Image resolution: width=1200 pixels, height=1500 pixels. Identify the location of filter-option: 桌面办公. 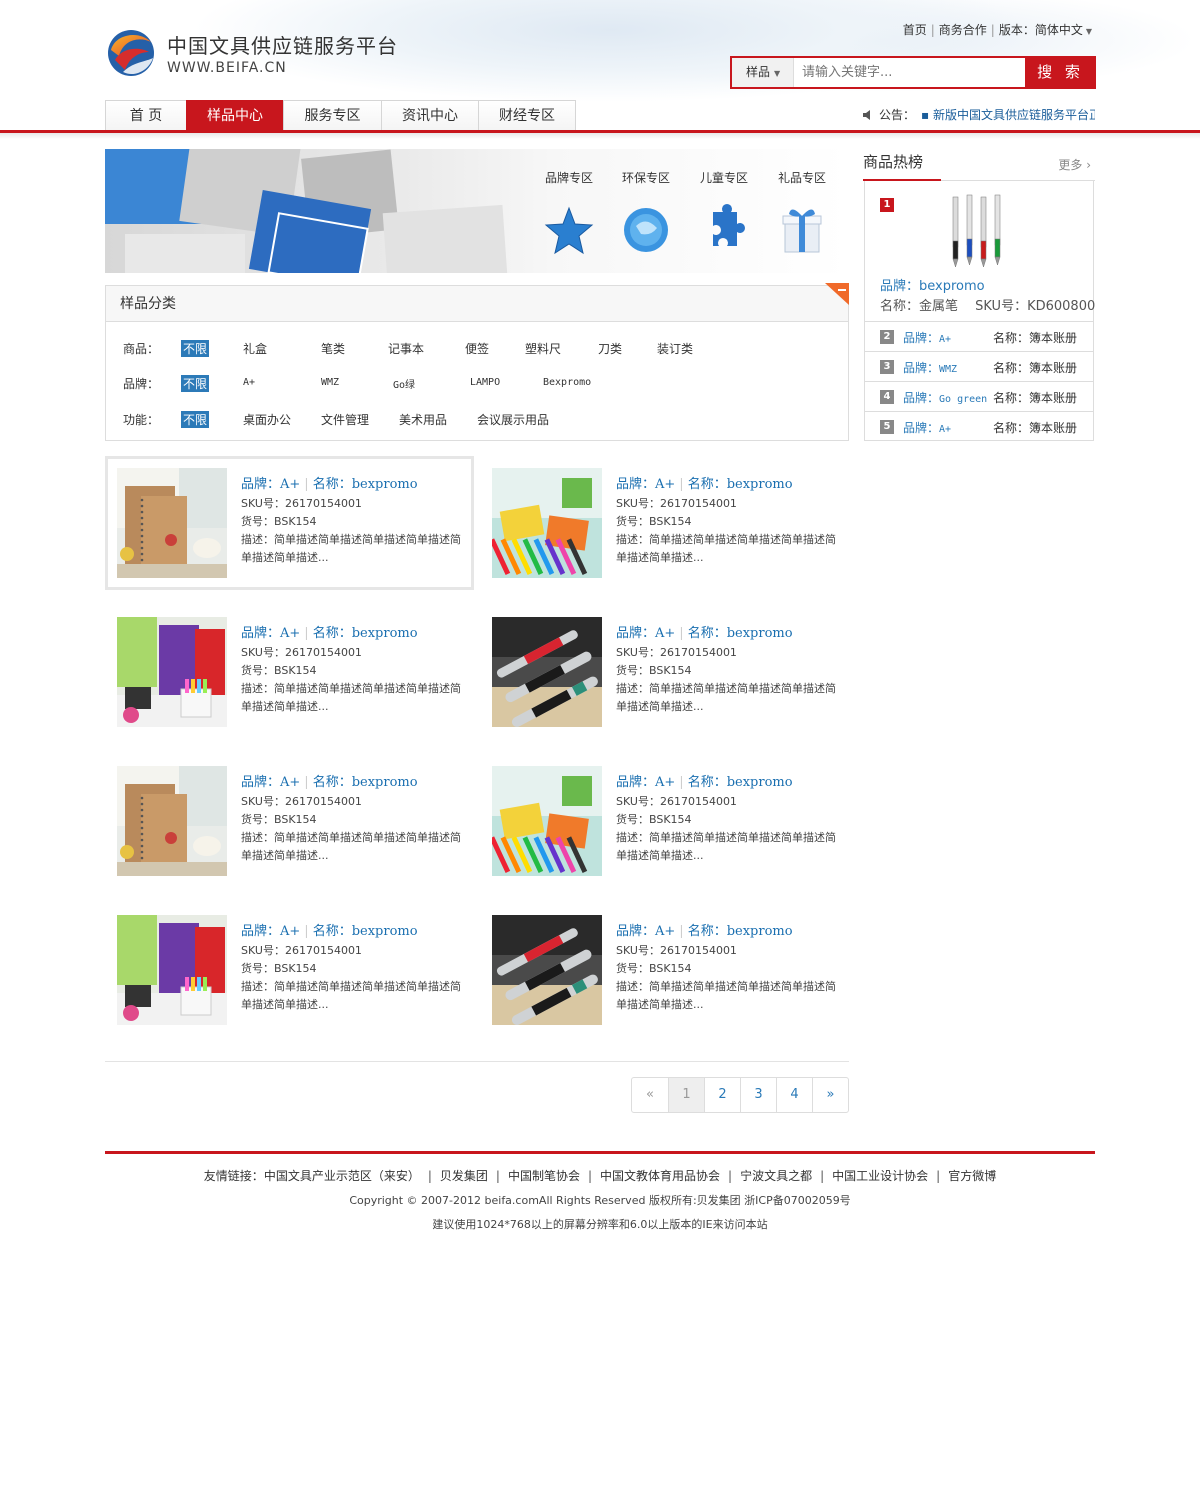
(267, 419).